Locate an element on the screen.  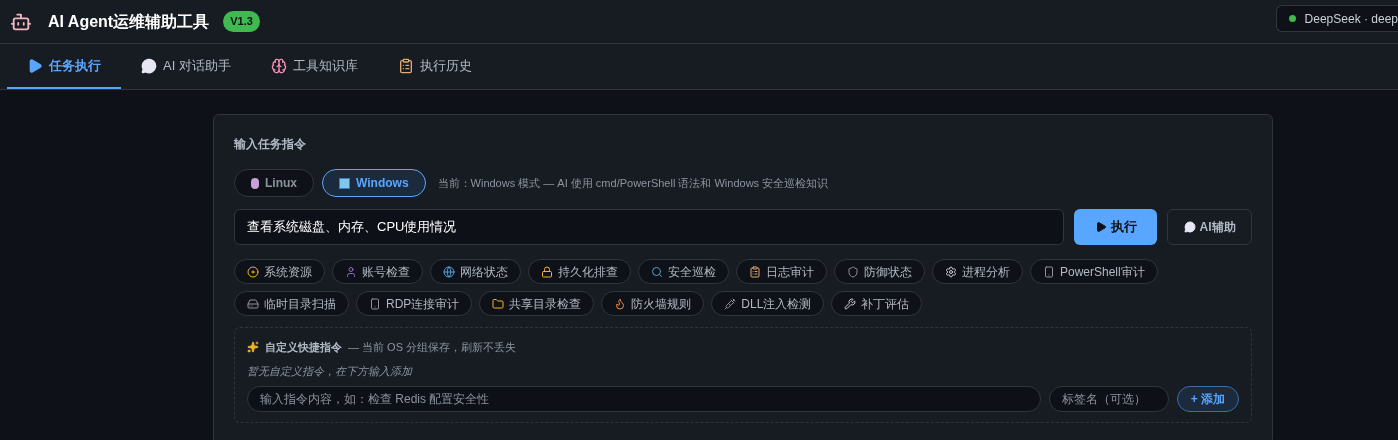
drive-icon is located at coordinates (253, 303).